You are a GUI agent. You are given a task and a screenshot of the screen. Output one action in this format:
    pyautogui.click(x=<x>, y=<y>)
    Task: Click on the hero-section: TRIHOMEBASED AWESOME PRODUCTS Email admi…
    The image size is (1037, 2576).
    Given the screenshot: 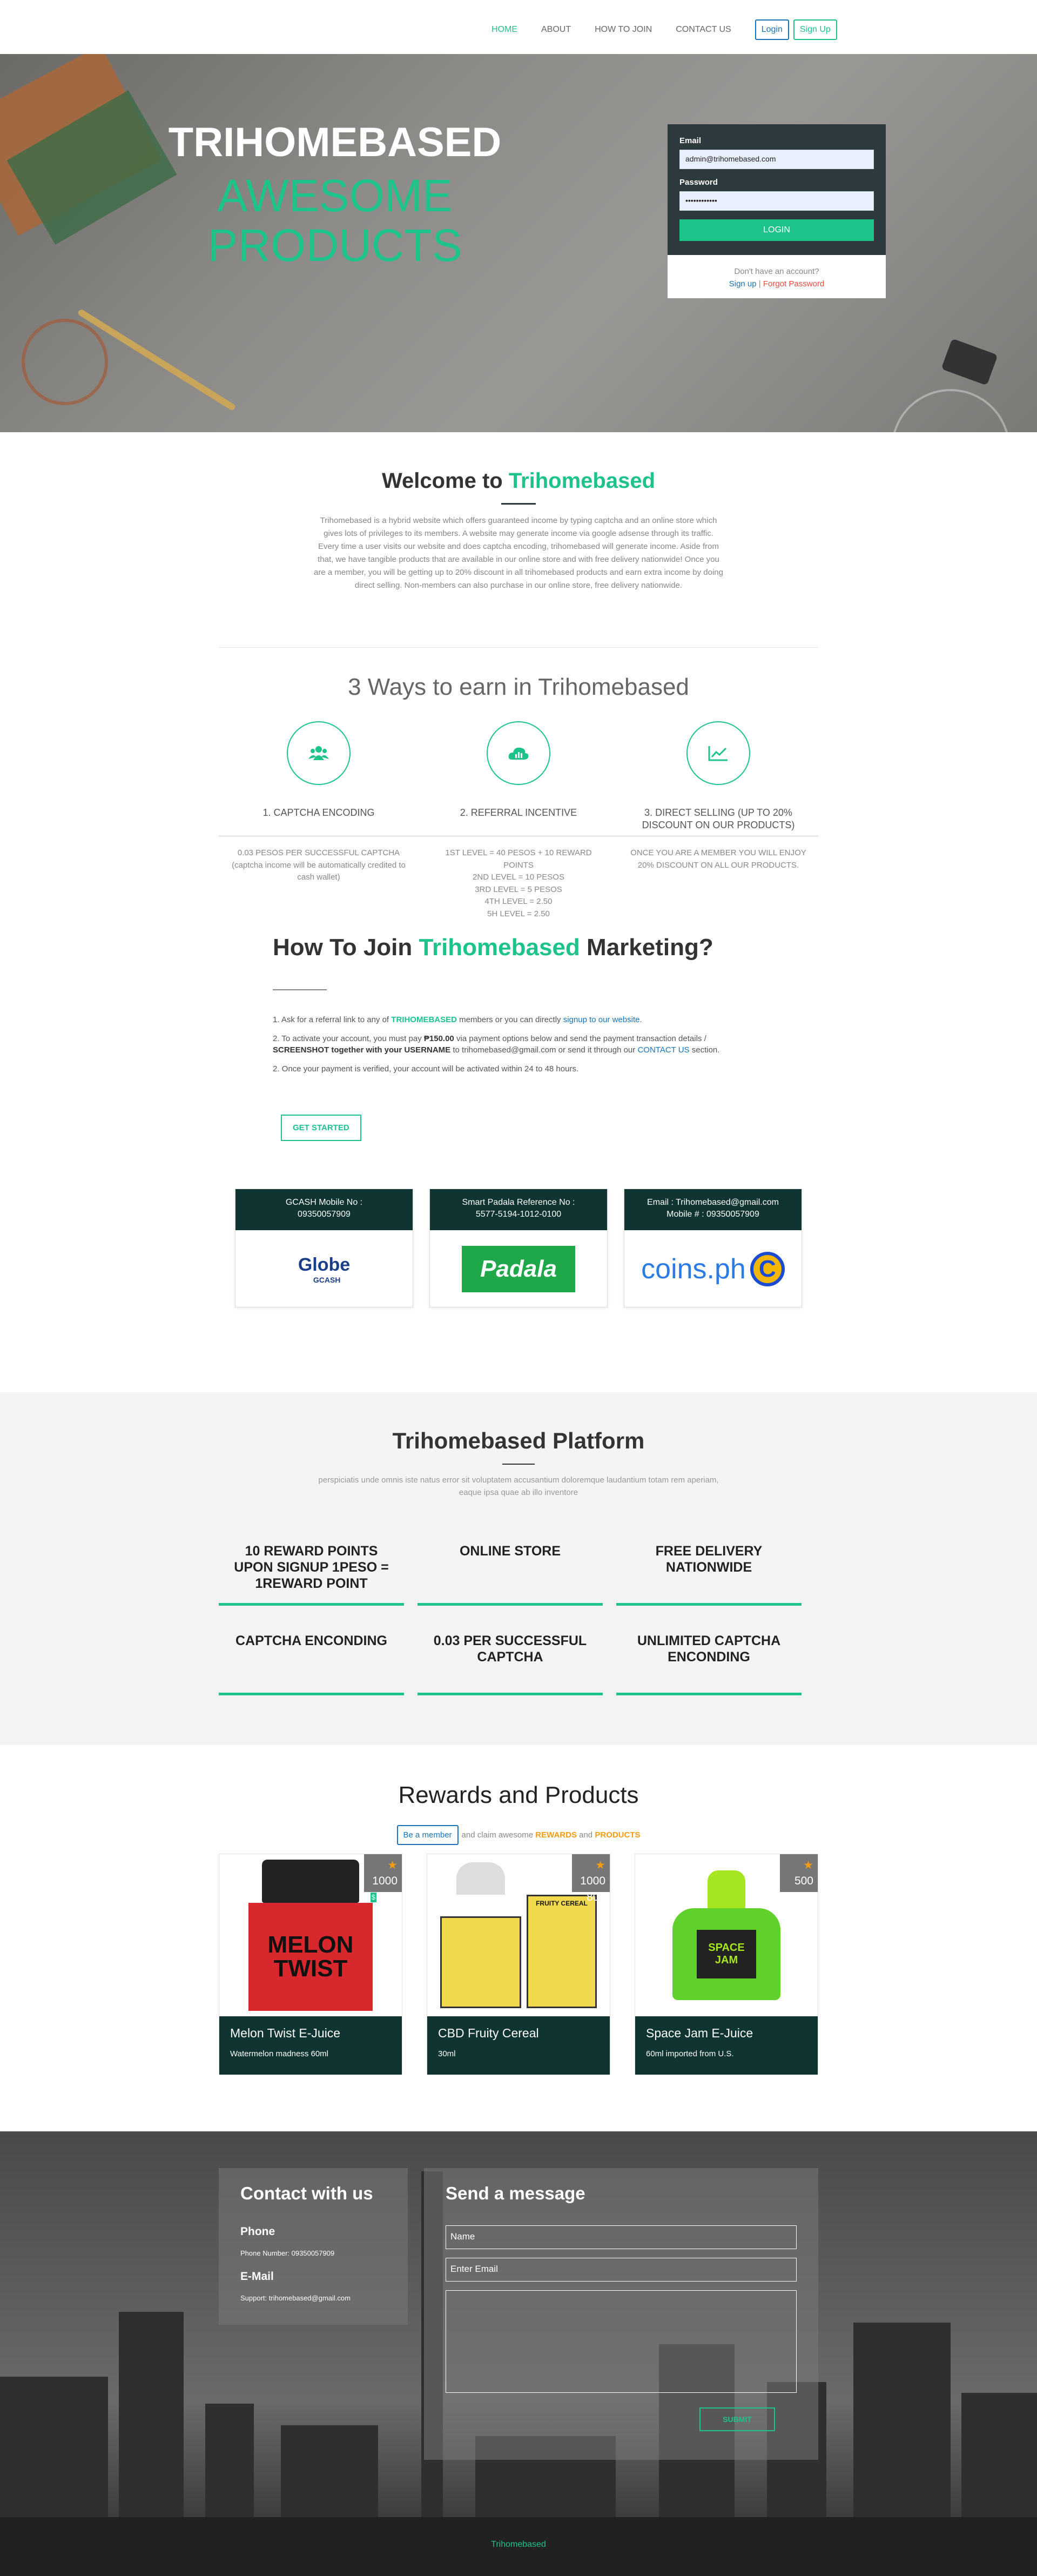 What is the action you would take?
    pyautogui.click(x=518, y=243)
    